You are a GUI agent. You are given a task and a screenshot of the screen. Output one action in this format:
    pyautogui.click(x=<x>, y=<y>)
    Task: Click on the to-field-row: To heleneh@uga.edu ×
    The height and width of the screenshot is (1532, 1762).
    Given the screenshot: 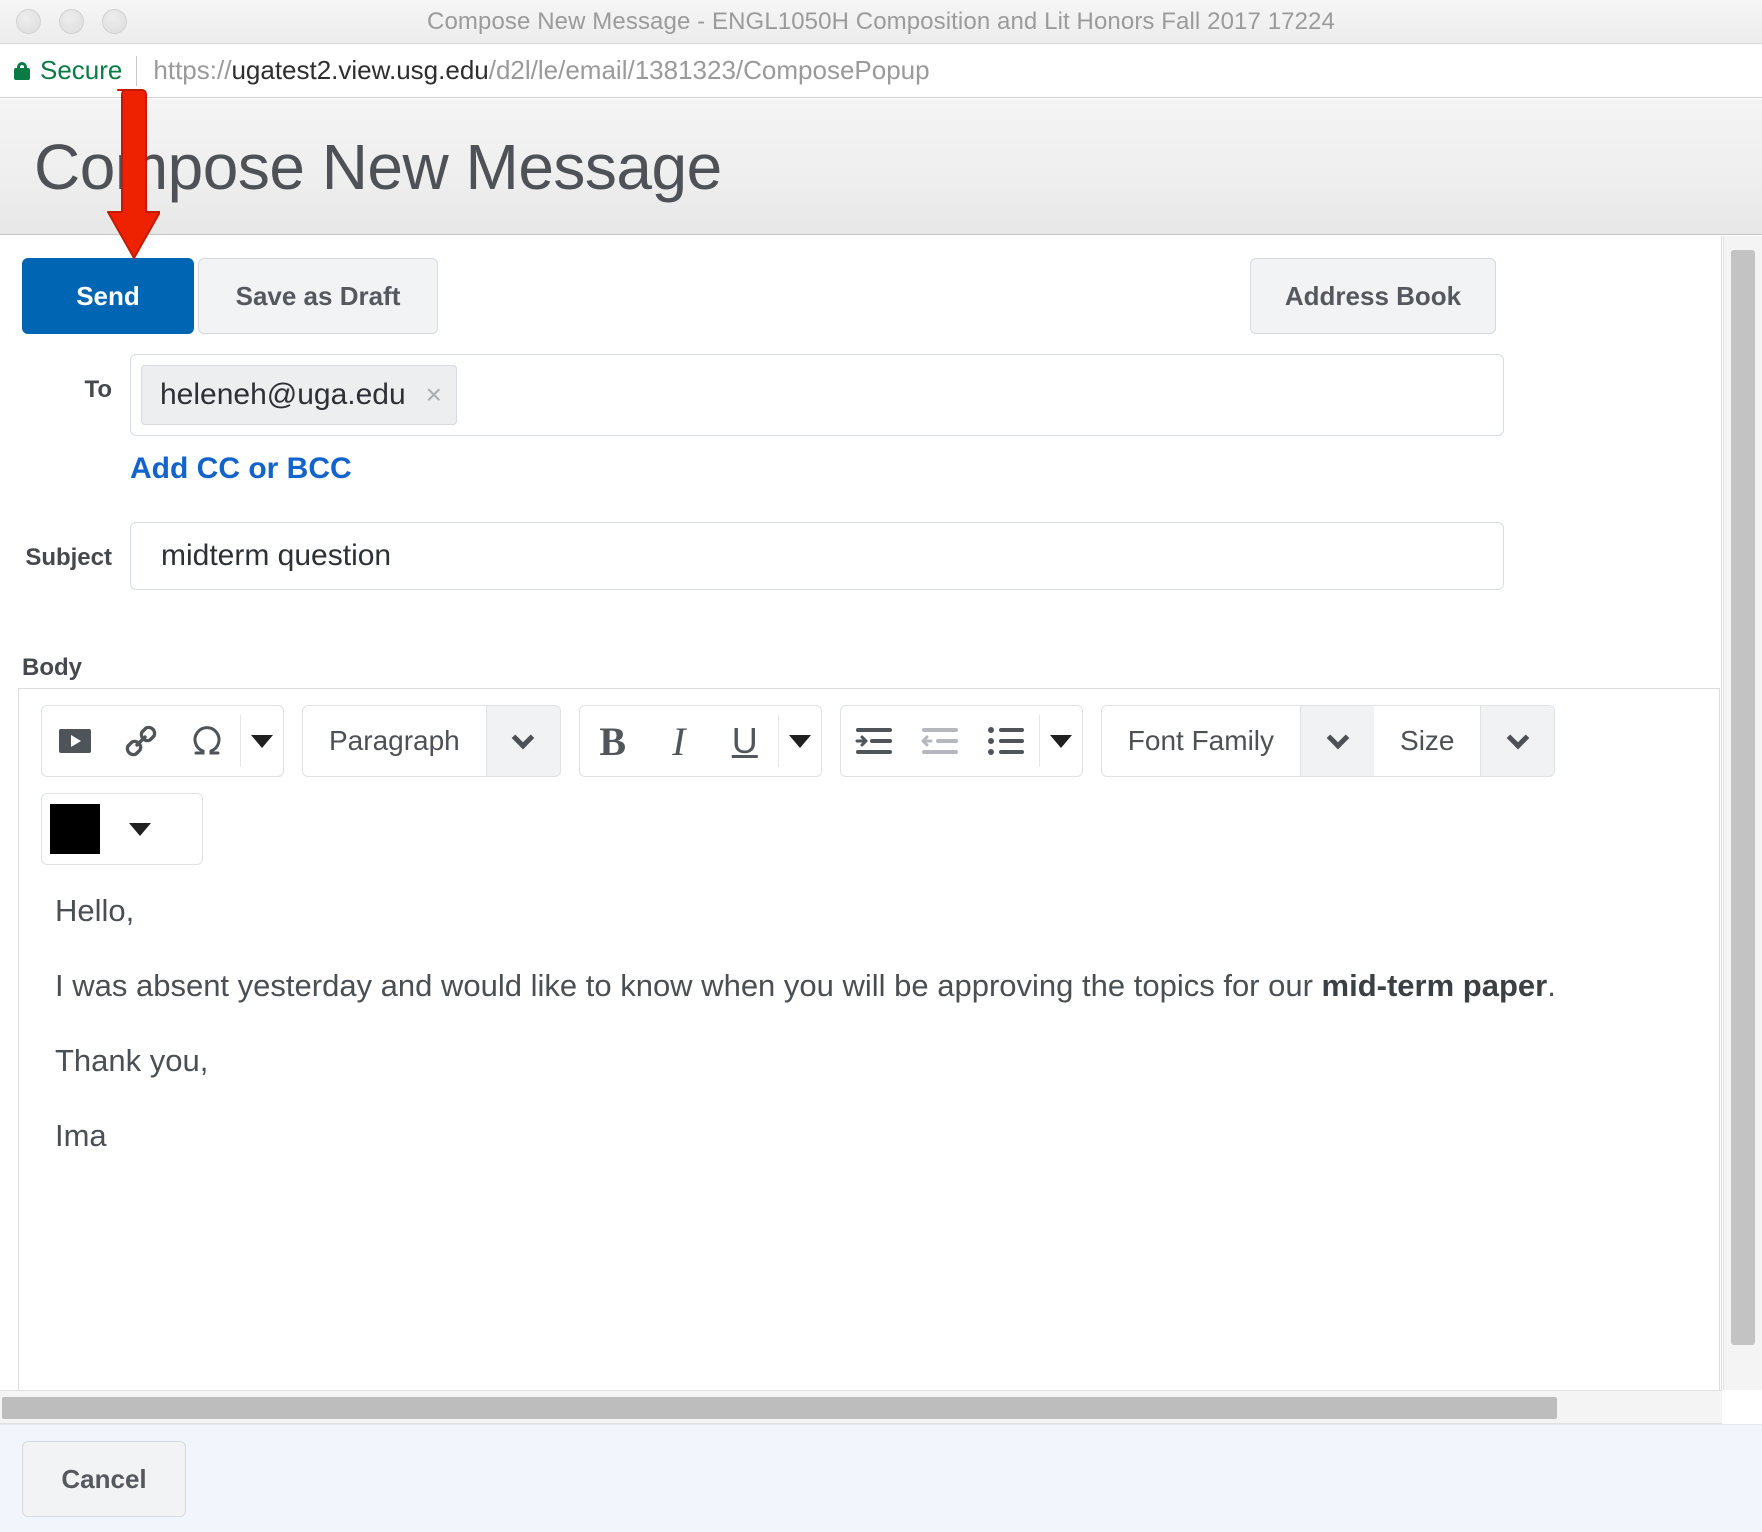 What is the action you would take?
    pyautogui.click(x=752, y=395)
    